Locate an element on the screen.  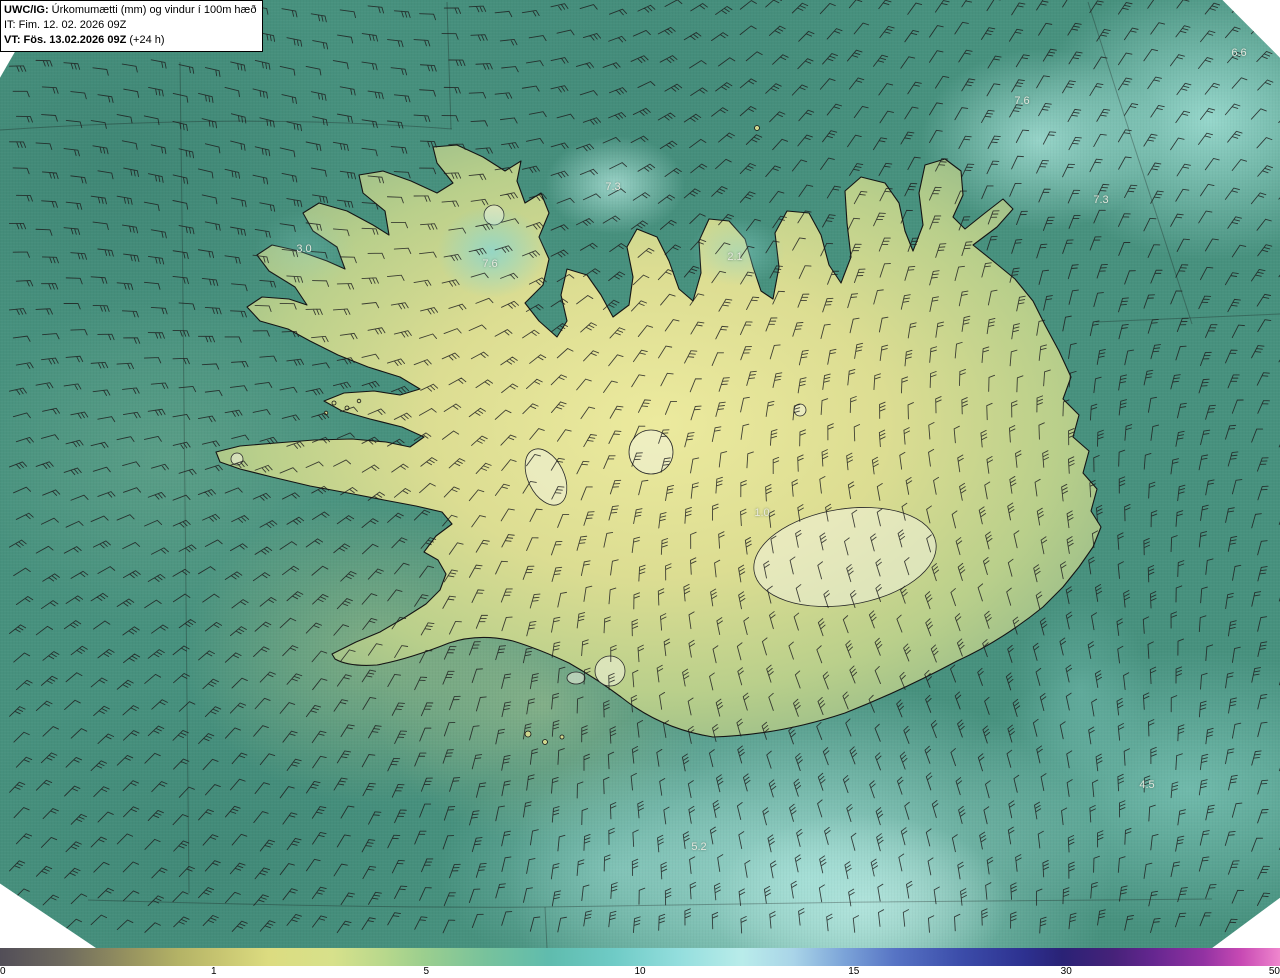
colorbar-ticks: 0 1 5 10 15 30 50 is located at coordinates (640, 972).